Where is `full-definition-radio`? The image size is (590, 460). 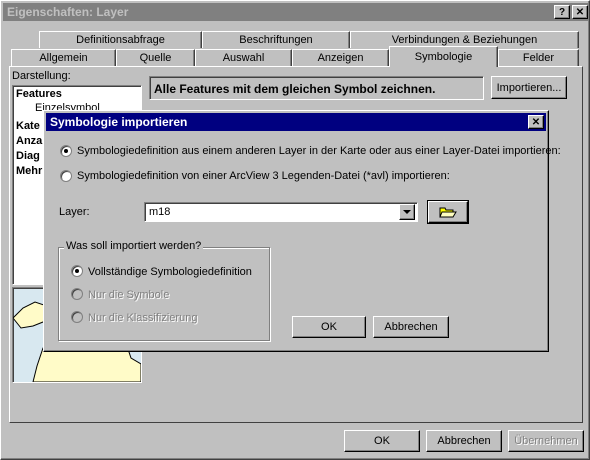
full-definition-radio is located at coordinates (77, 271).